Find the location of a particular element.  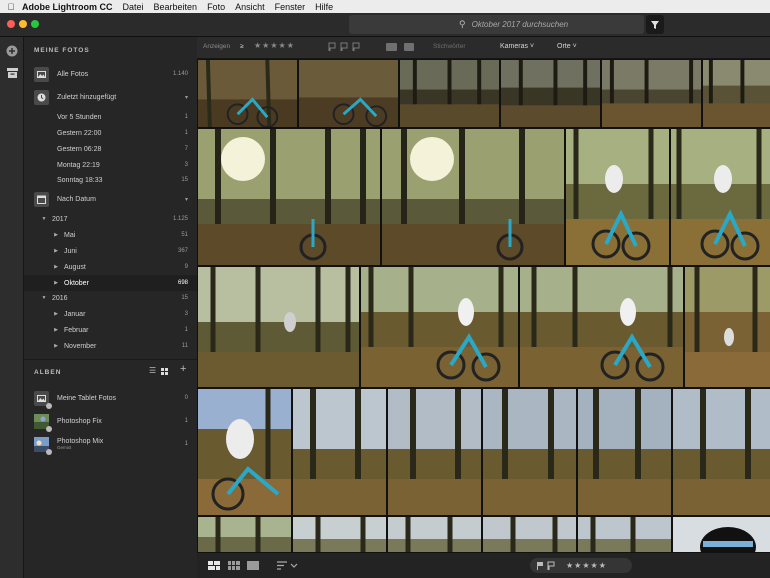

sidebar-item-label: Januar is located at coordinates (75, 314).